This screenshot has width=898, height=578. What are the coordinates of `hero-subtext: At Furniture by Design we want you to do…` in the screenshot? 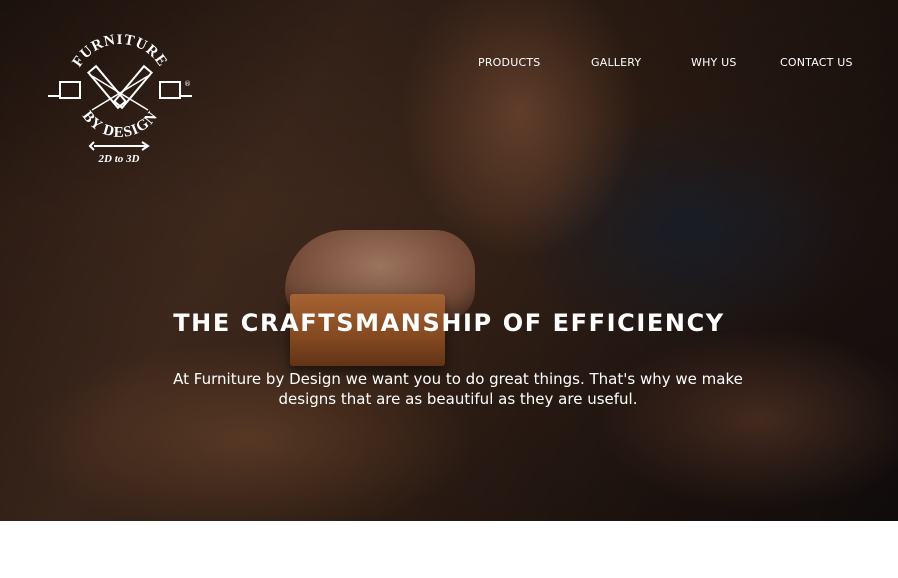 It's located at (458, 389).